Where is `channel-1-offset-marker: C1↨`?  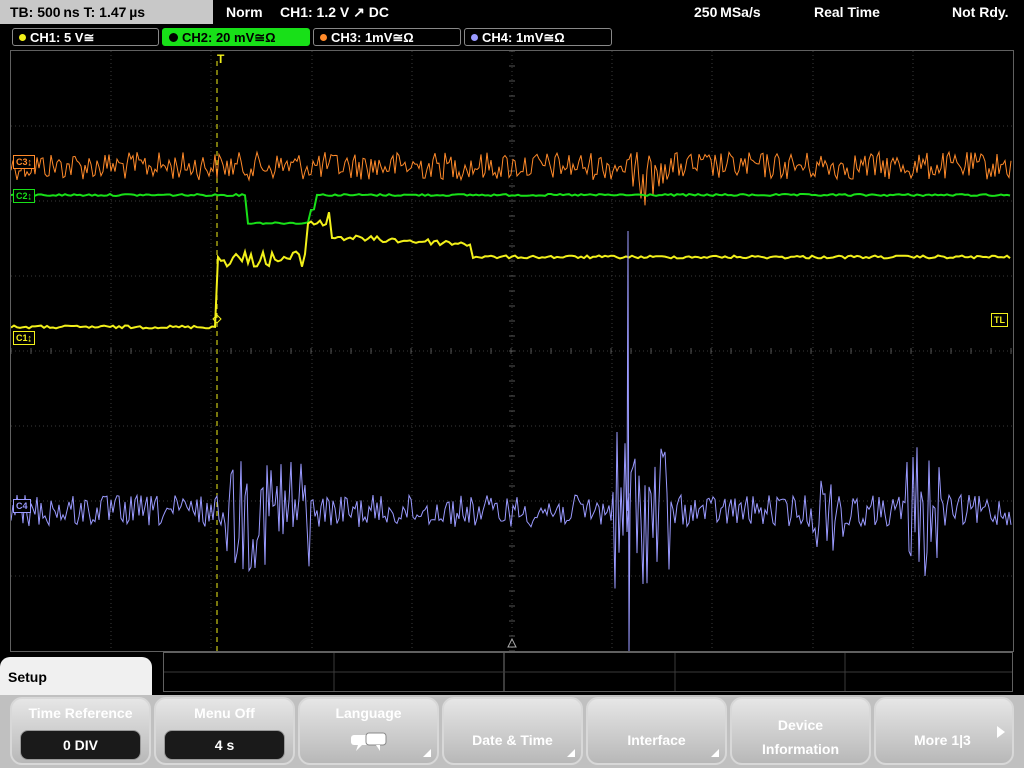 channel-1-offset-marker: C1↨ is located at coordinates (24, 338).